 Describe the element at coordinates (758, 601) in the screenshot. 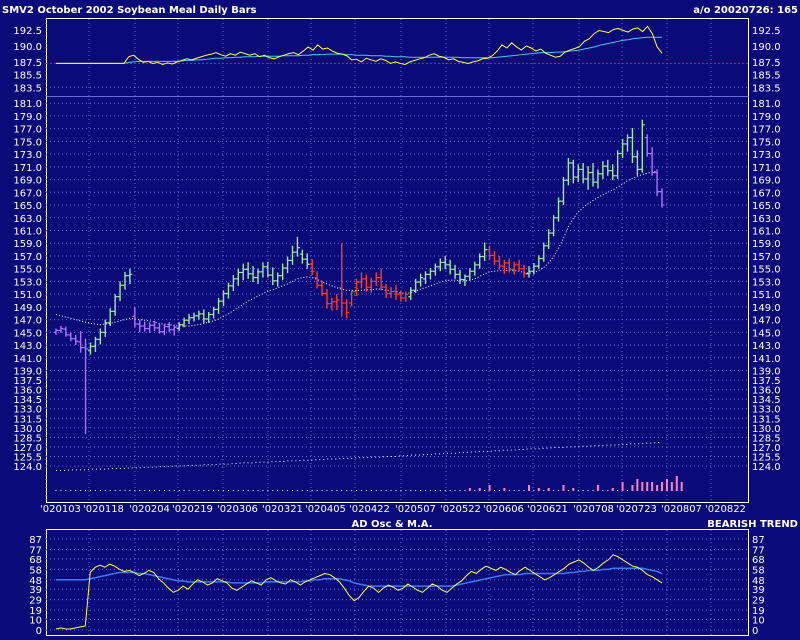

I see `osc-tick-right: 29` at that location.